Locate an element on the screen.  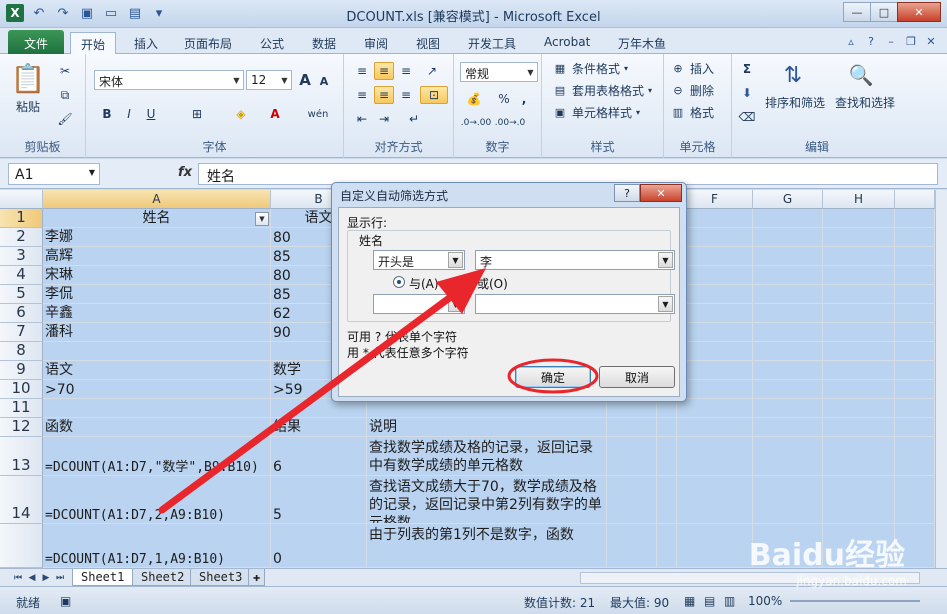
cell-a1: 姓名 ▼ is located at coordinates (157, 218).